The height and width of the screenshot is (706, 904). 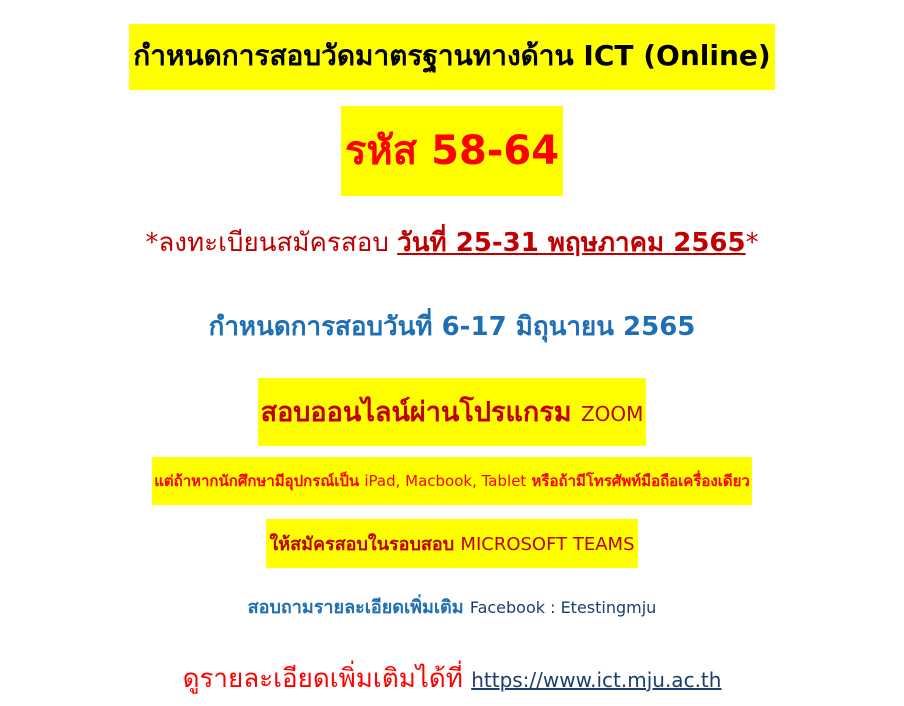 I want to click on teams-note-text: ให้สมัครสอบในรอบสอบ, so click(x=365, y=544).